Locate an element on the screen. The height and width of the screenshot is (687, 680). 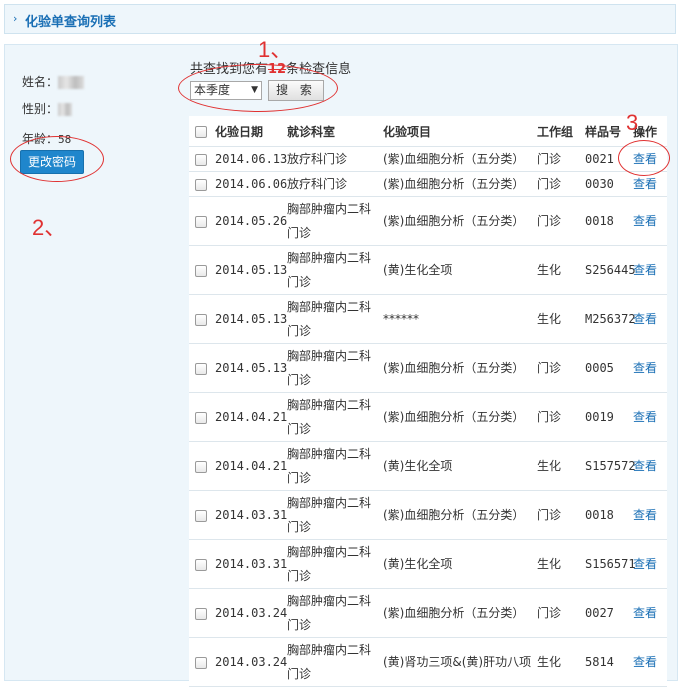
table-row: 2014.05.13 胸部肿瘤内二科门诊 (黄)生化全项 生化 S256445 查看 is located at coordinates (428, 270).